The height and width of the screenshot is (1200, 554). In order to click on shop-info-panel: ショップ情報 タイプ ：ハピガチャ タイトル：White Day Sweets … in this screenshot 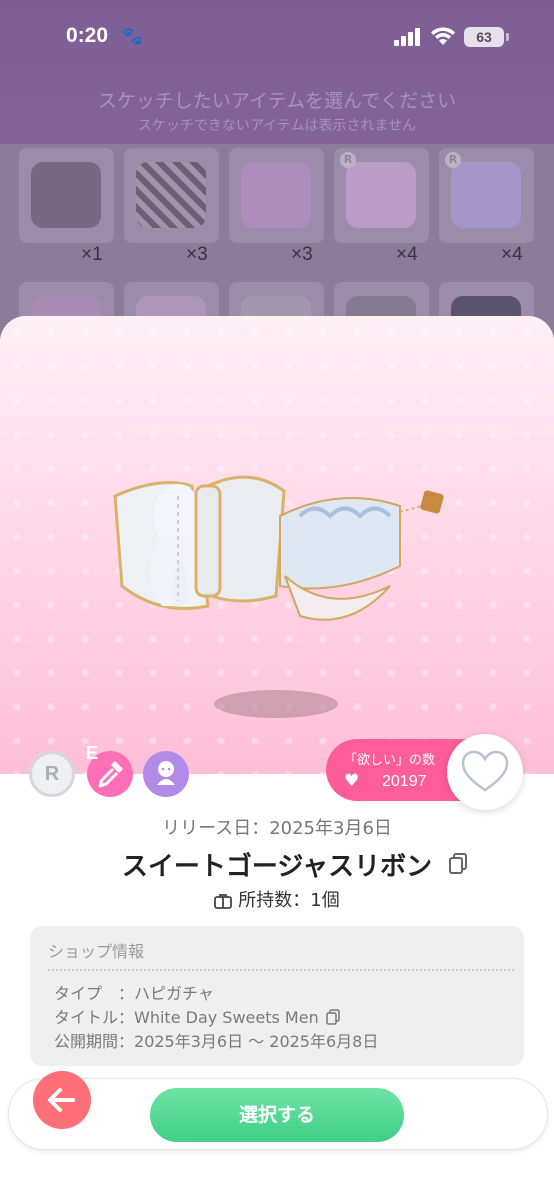, I will do `click(277, 996)`.